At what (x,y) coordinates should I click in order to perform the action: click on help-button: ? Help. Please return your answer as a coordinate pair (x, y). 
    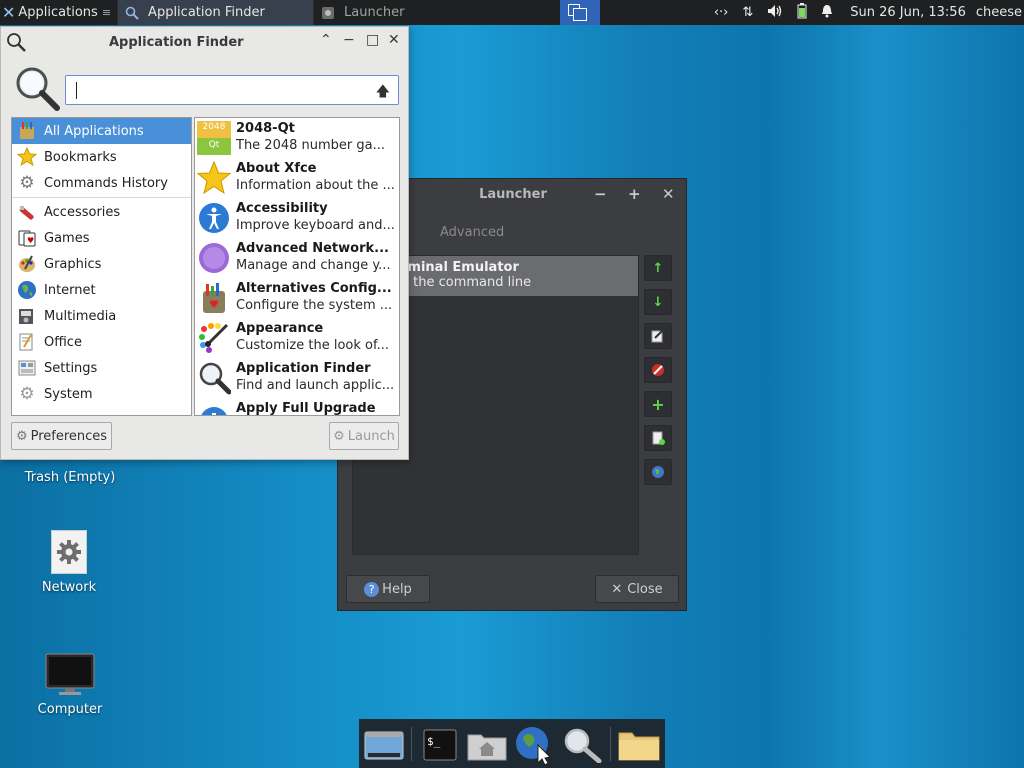
    Looking at the image, I should click on (388, 589).